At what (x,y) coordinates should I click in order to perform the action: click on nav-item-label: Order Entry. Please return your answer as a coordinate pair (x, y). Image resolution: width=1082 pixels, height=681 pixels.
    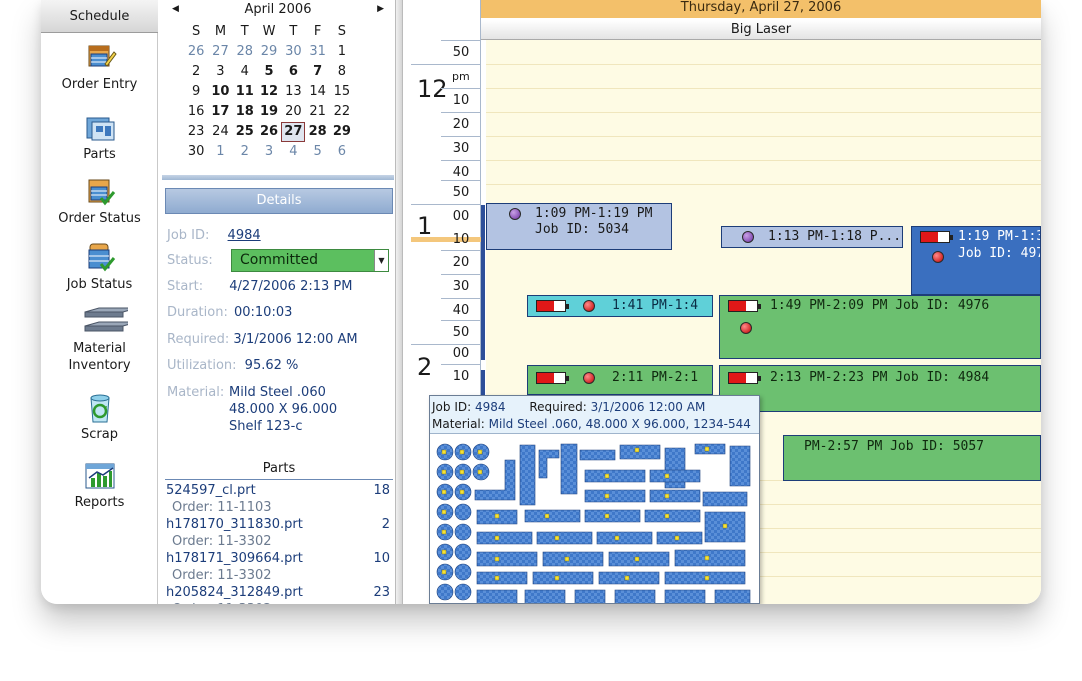
    Looking at the image, I should click on (99, 84).